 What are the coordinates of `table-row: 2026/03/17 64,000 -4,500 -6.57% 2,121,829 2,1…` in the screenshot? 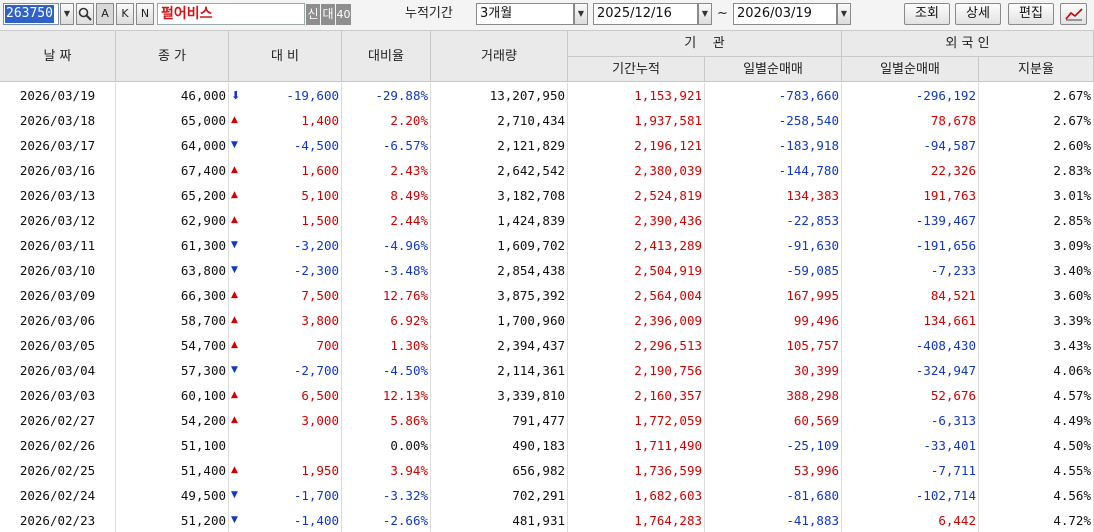 It's located at (547, 145).